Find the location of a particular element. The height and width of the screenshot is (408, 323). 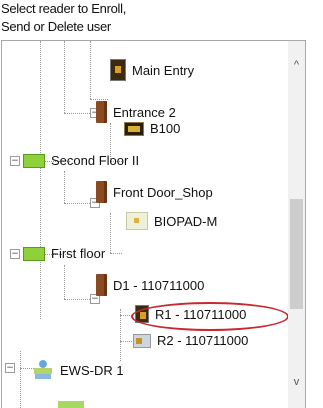

tree-node-label: Front Door_Shop is located at coordinates (163, 192).